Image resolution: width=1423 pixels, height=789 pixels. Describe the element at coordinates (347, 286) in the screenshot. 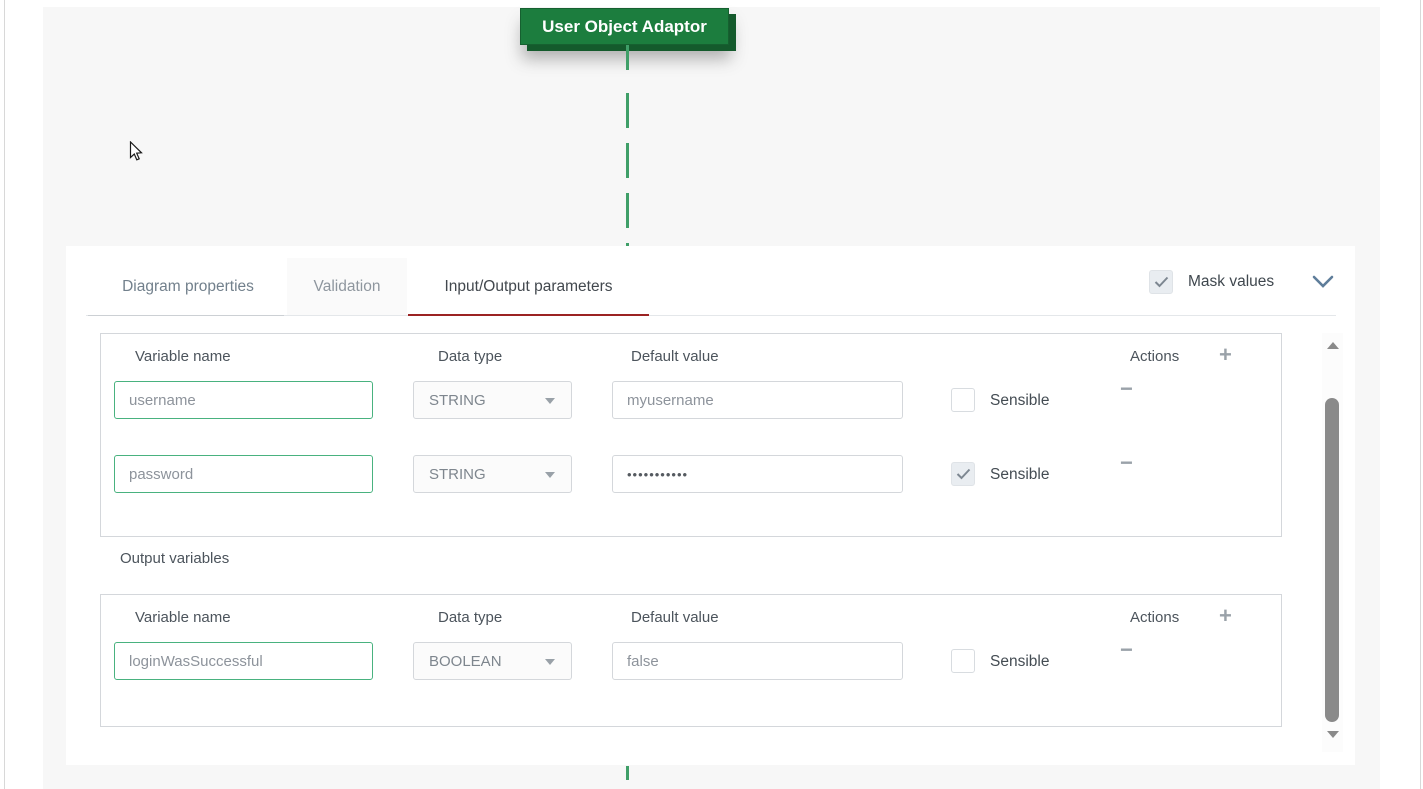

I see `tab-validation: Validation` at that location.